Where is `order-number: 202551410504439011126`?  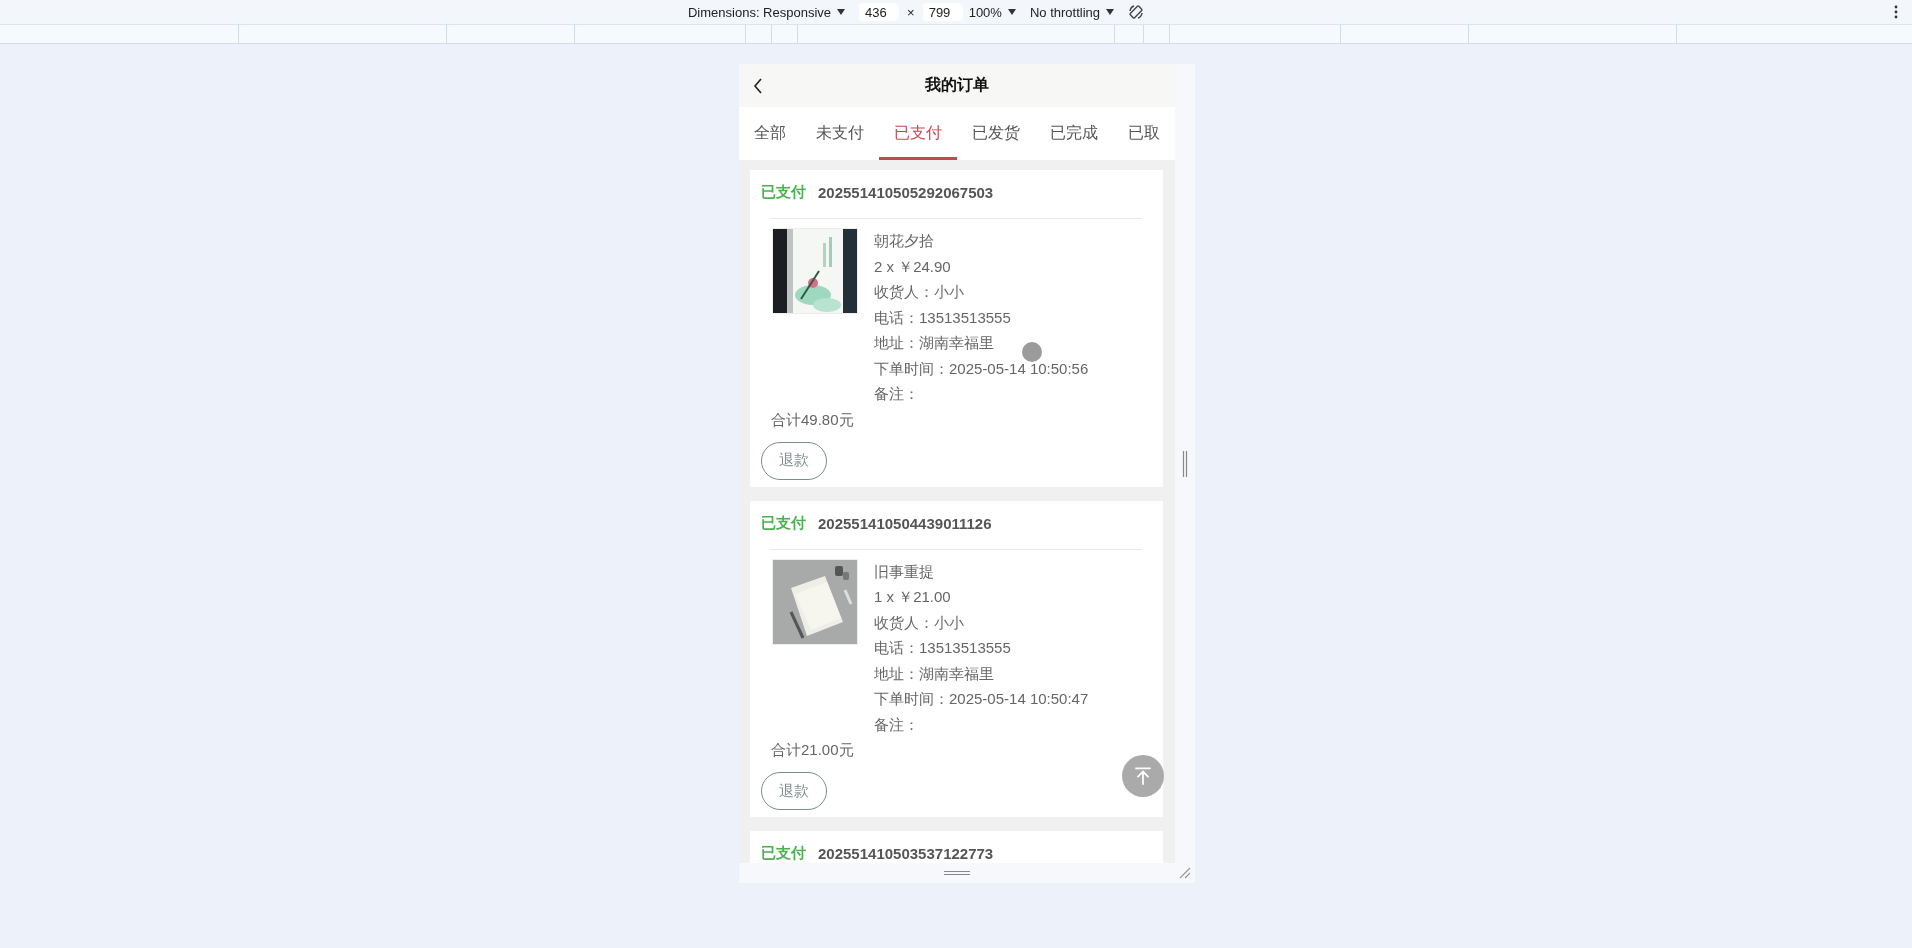 order-number: 202551410504439011126 is located at coordinates (905, 523).